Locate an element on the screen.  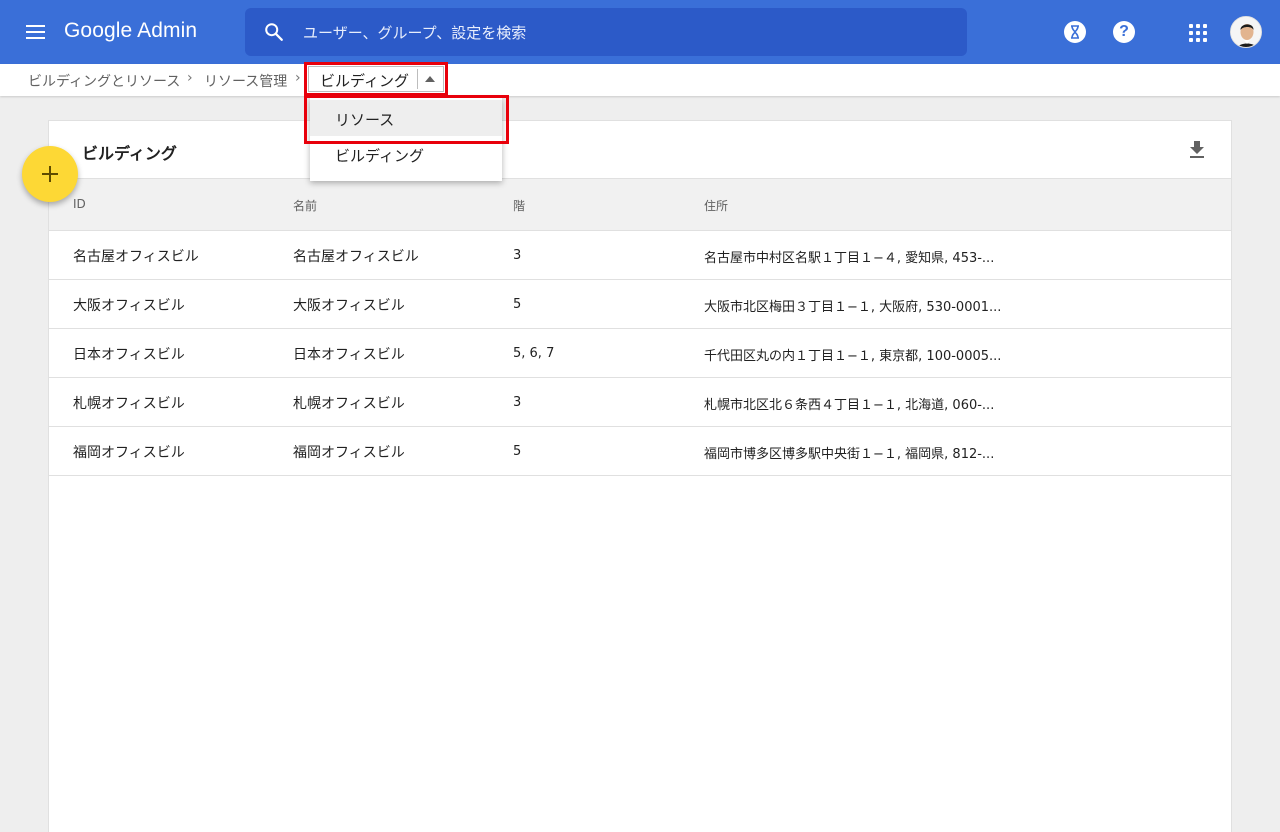
avatar is located at coordinates (1246, 32).